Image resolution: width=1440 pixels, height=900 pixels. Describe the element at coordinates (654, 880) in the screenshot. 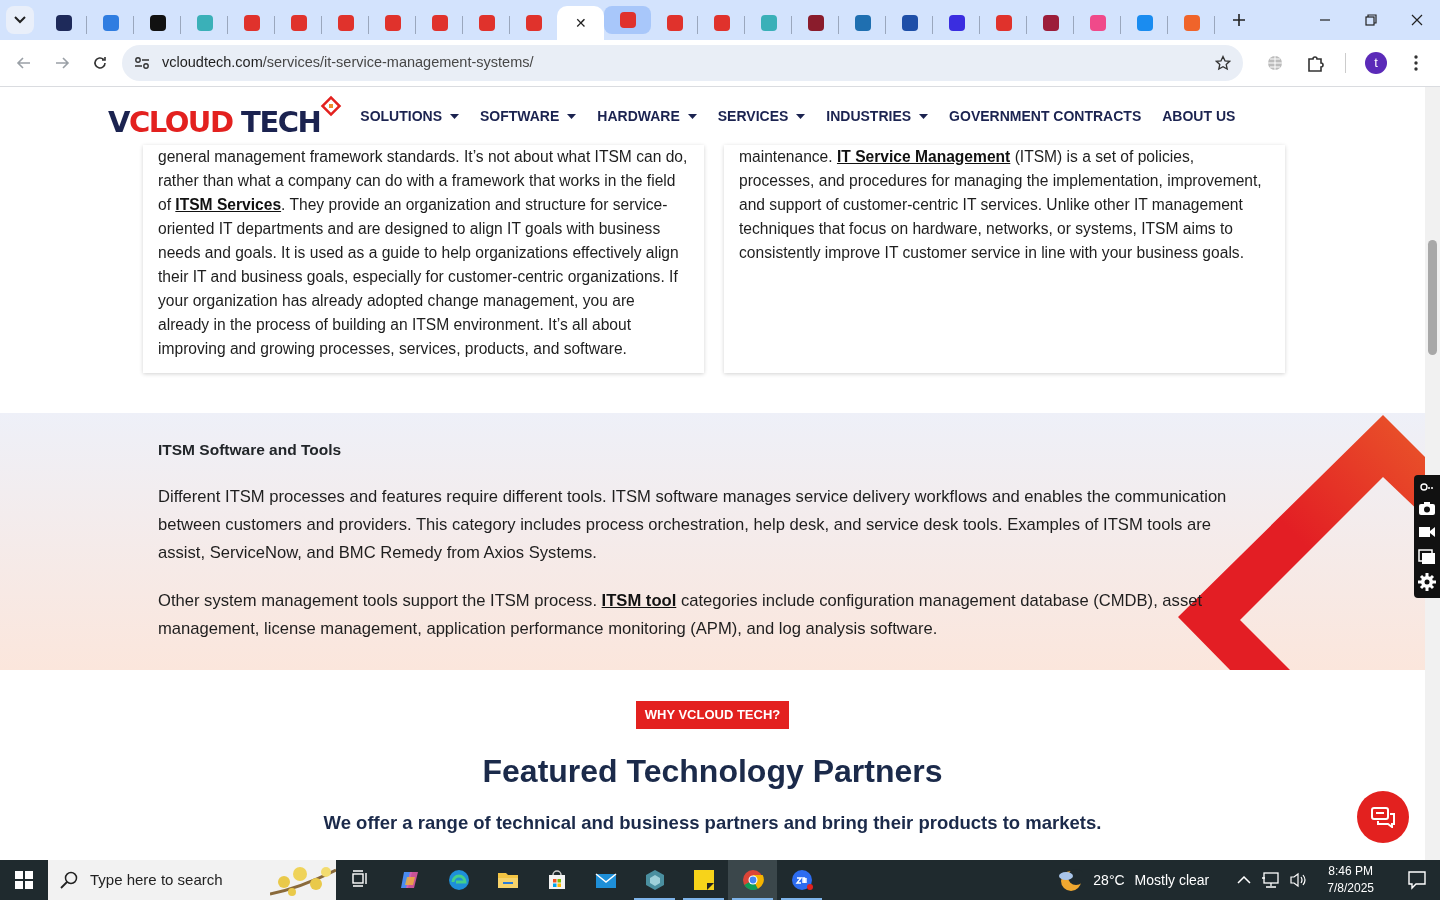

I see `hexagon-app-icon` at that location.